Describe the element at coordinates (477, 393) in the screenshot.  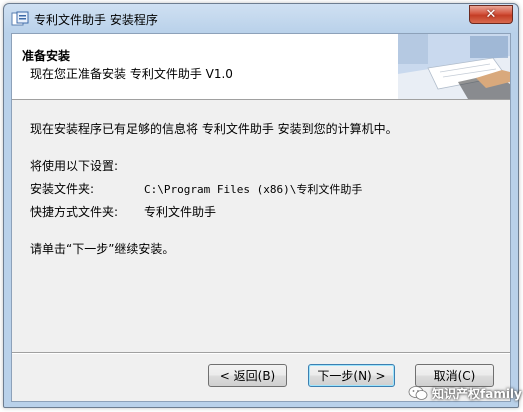
I see `watermark-text: 知识产权family` at that location.